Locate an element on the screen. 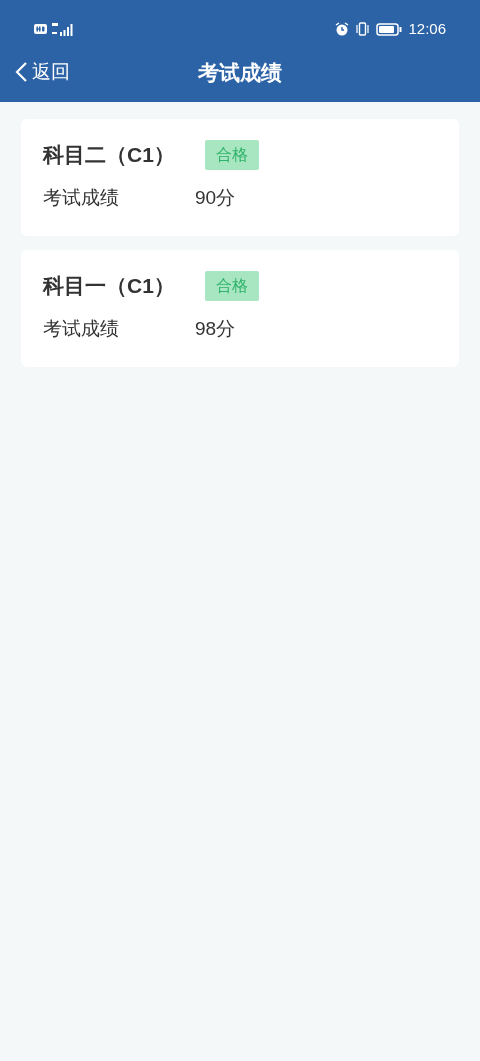  alarm-icon is located at coordinates (342, 29).